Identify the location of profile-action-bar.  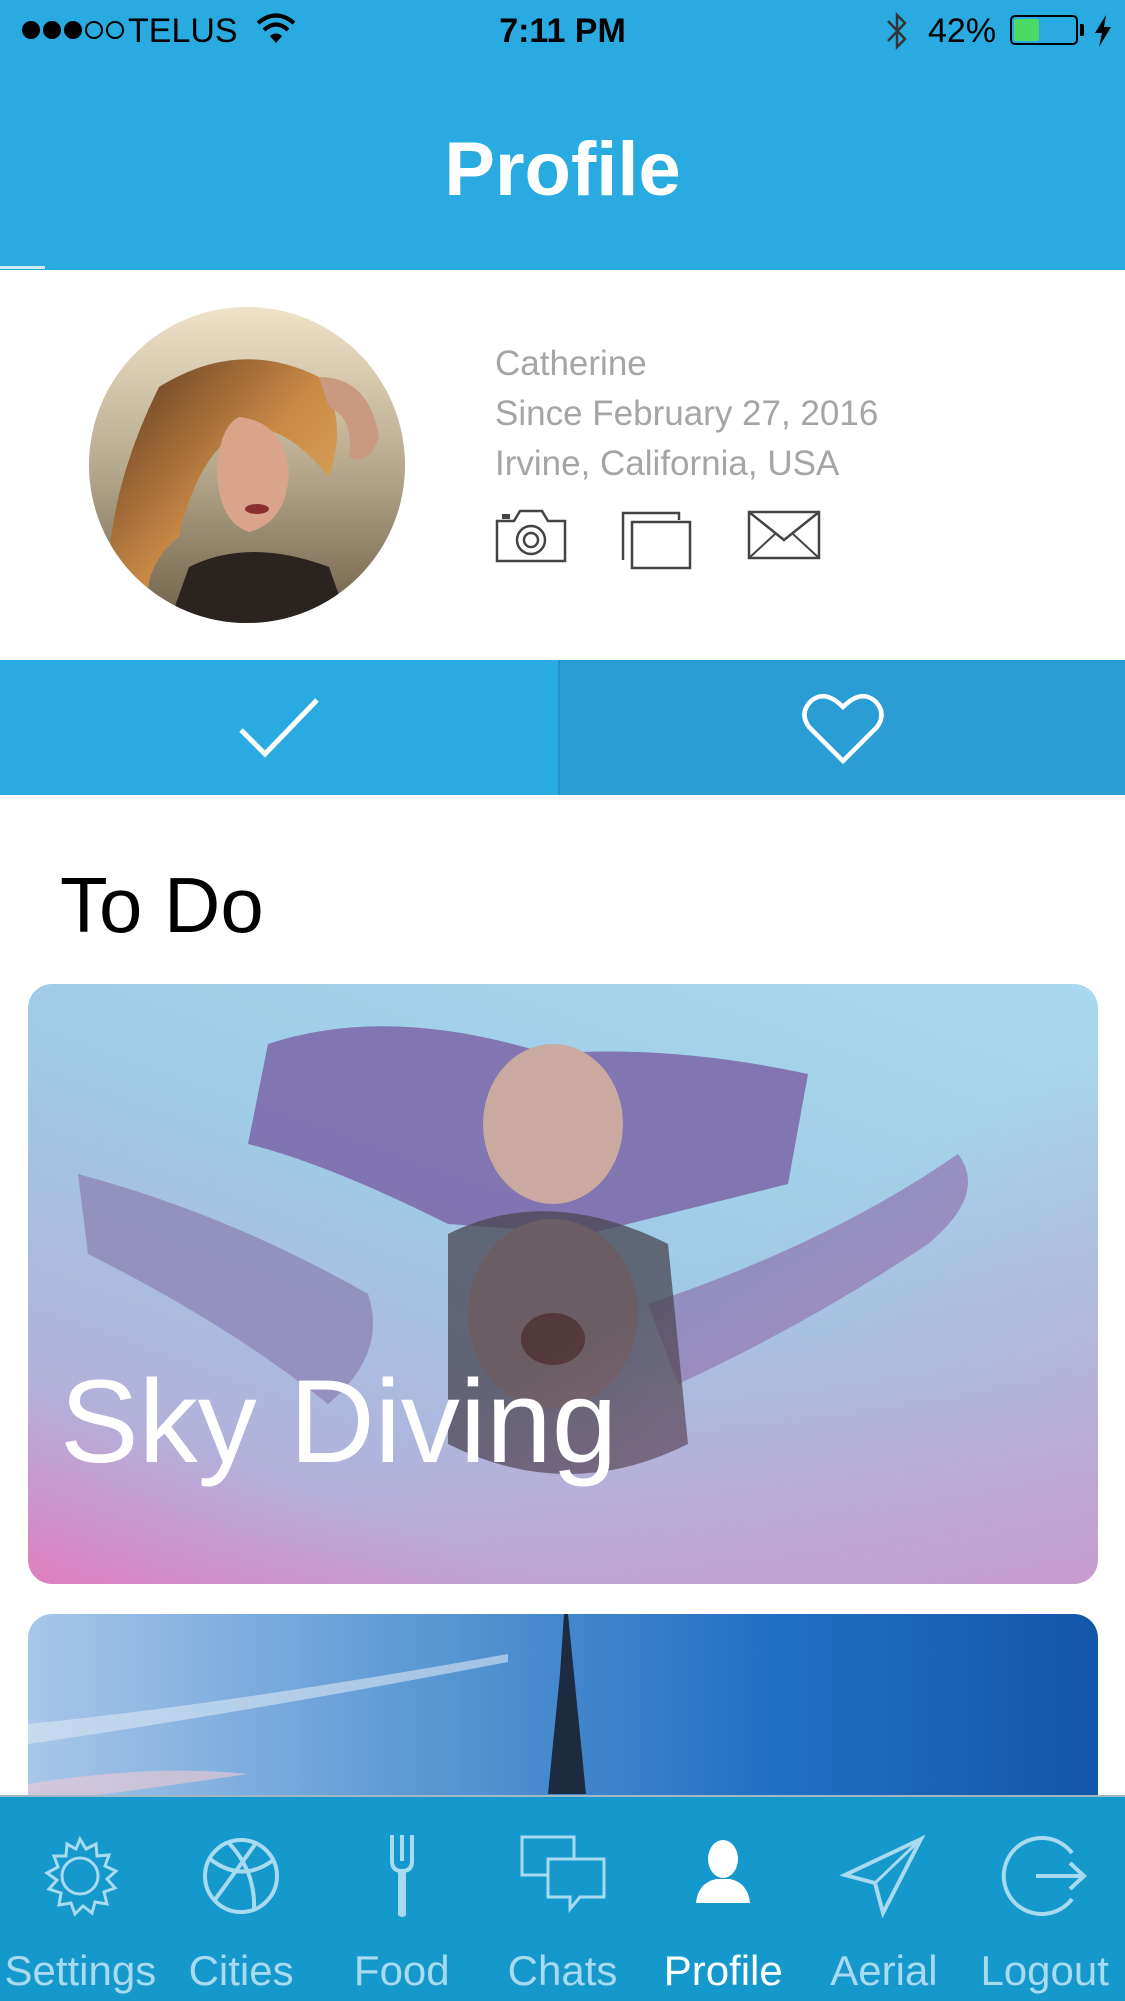
(562, 727).